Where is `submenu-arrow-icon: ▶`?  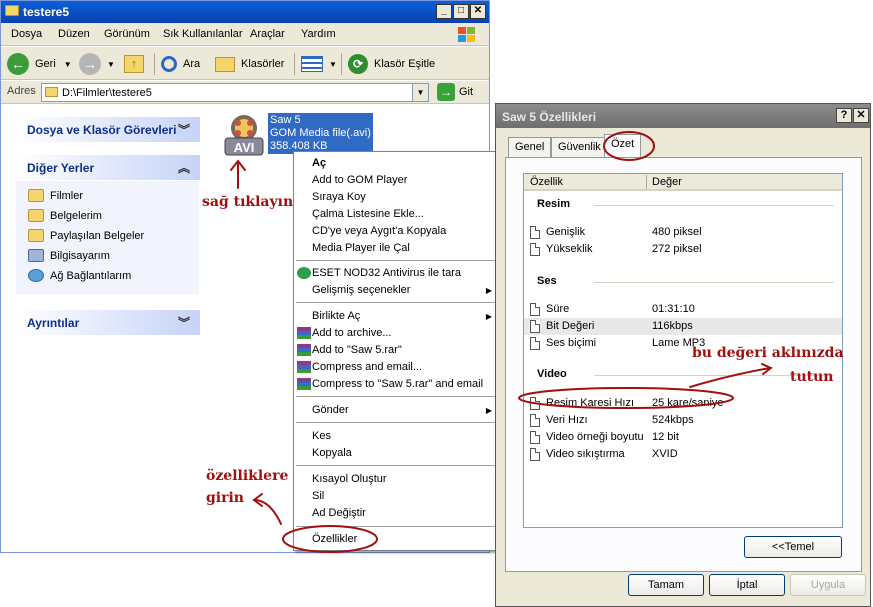
submenu-arrow-icon: ▶ is located at coordinates (488, 410).